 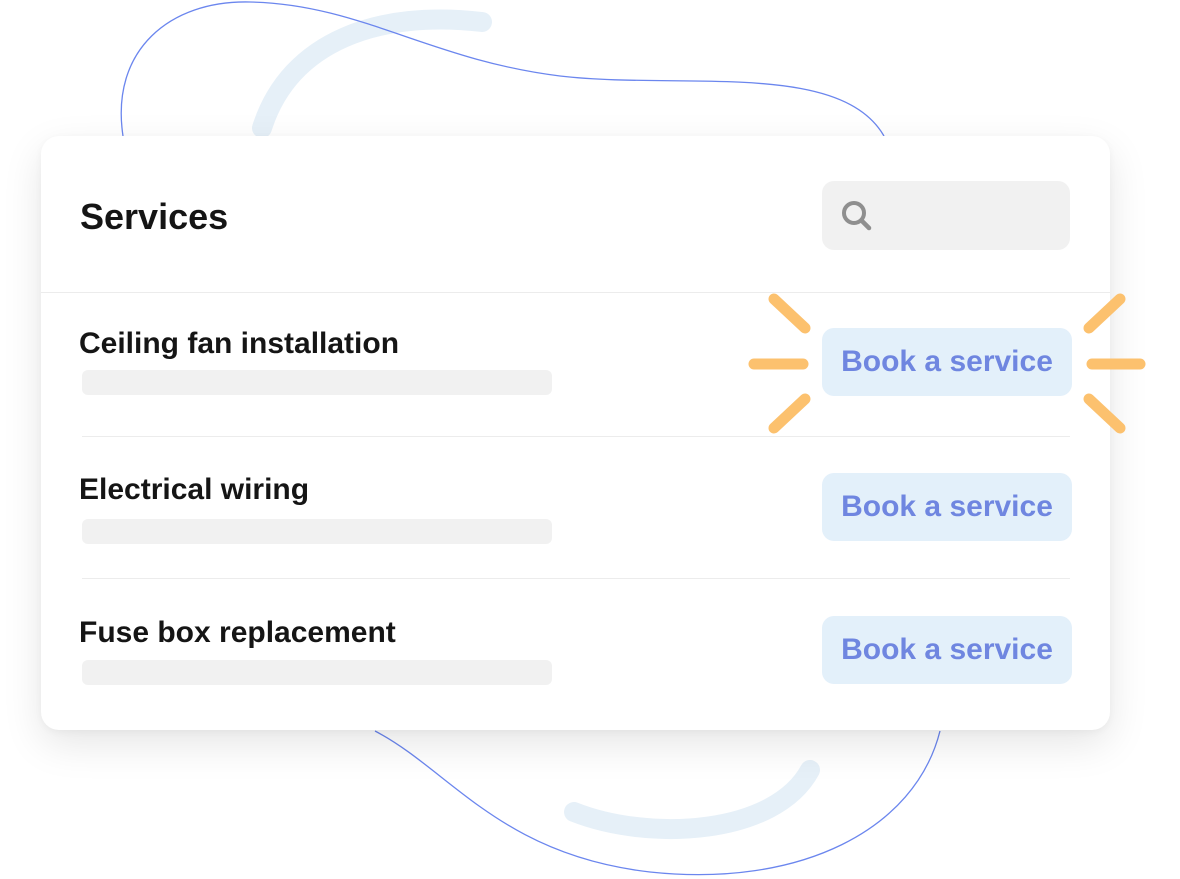 I want to click on decor-arc-top, so click(x=372, y=73).